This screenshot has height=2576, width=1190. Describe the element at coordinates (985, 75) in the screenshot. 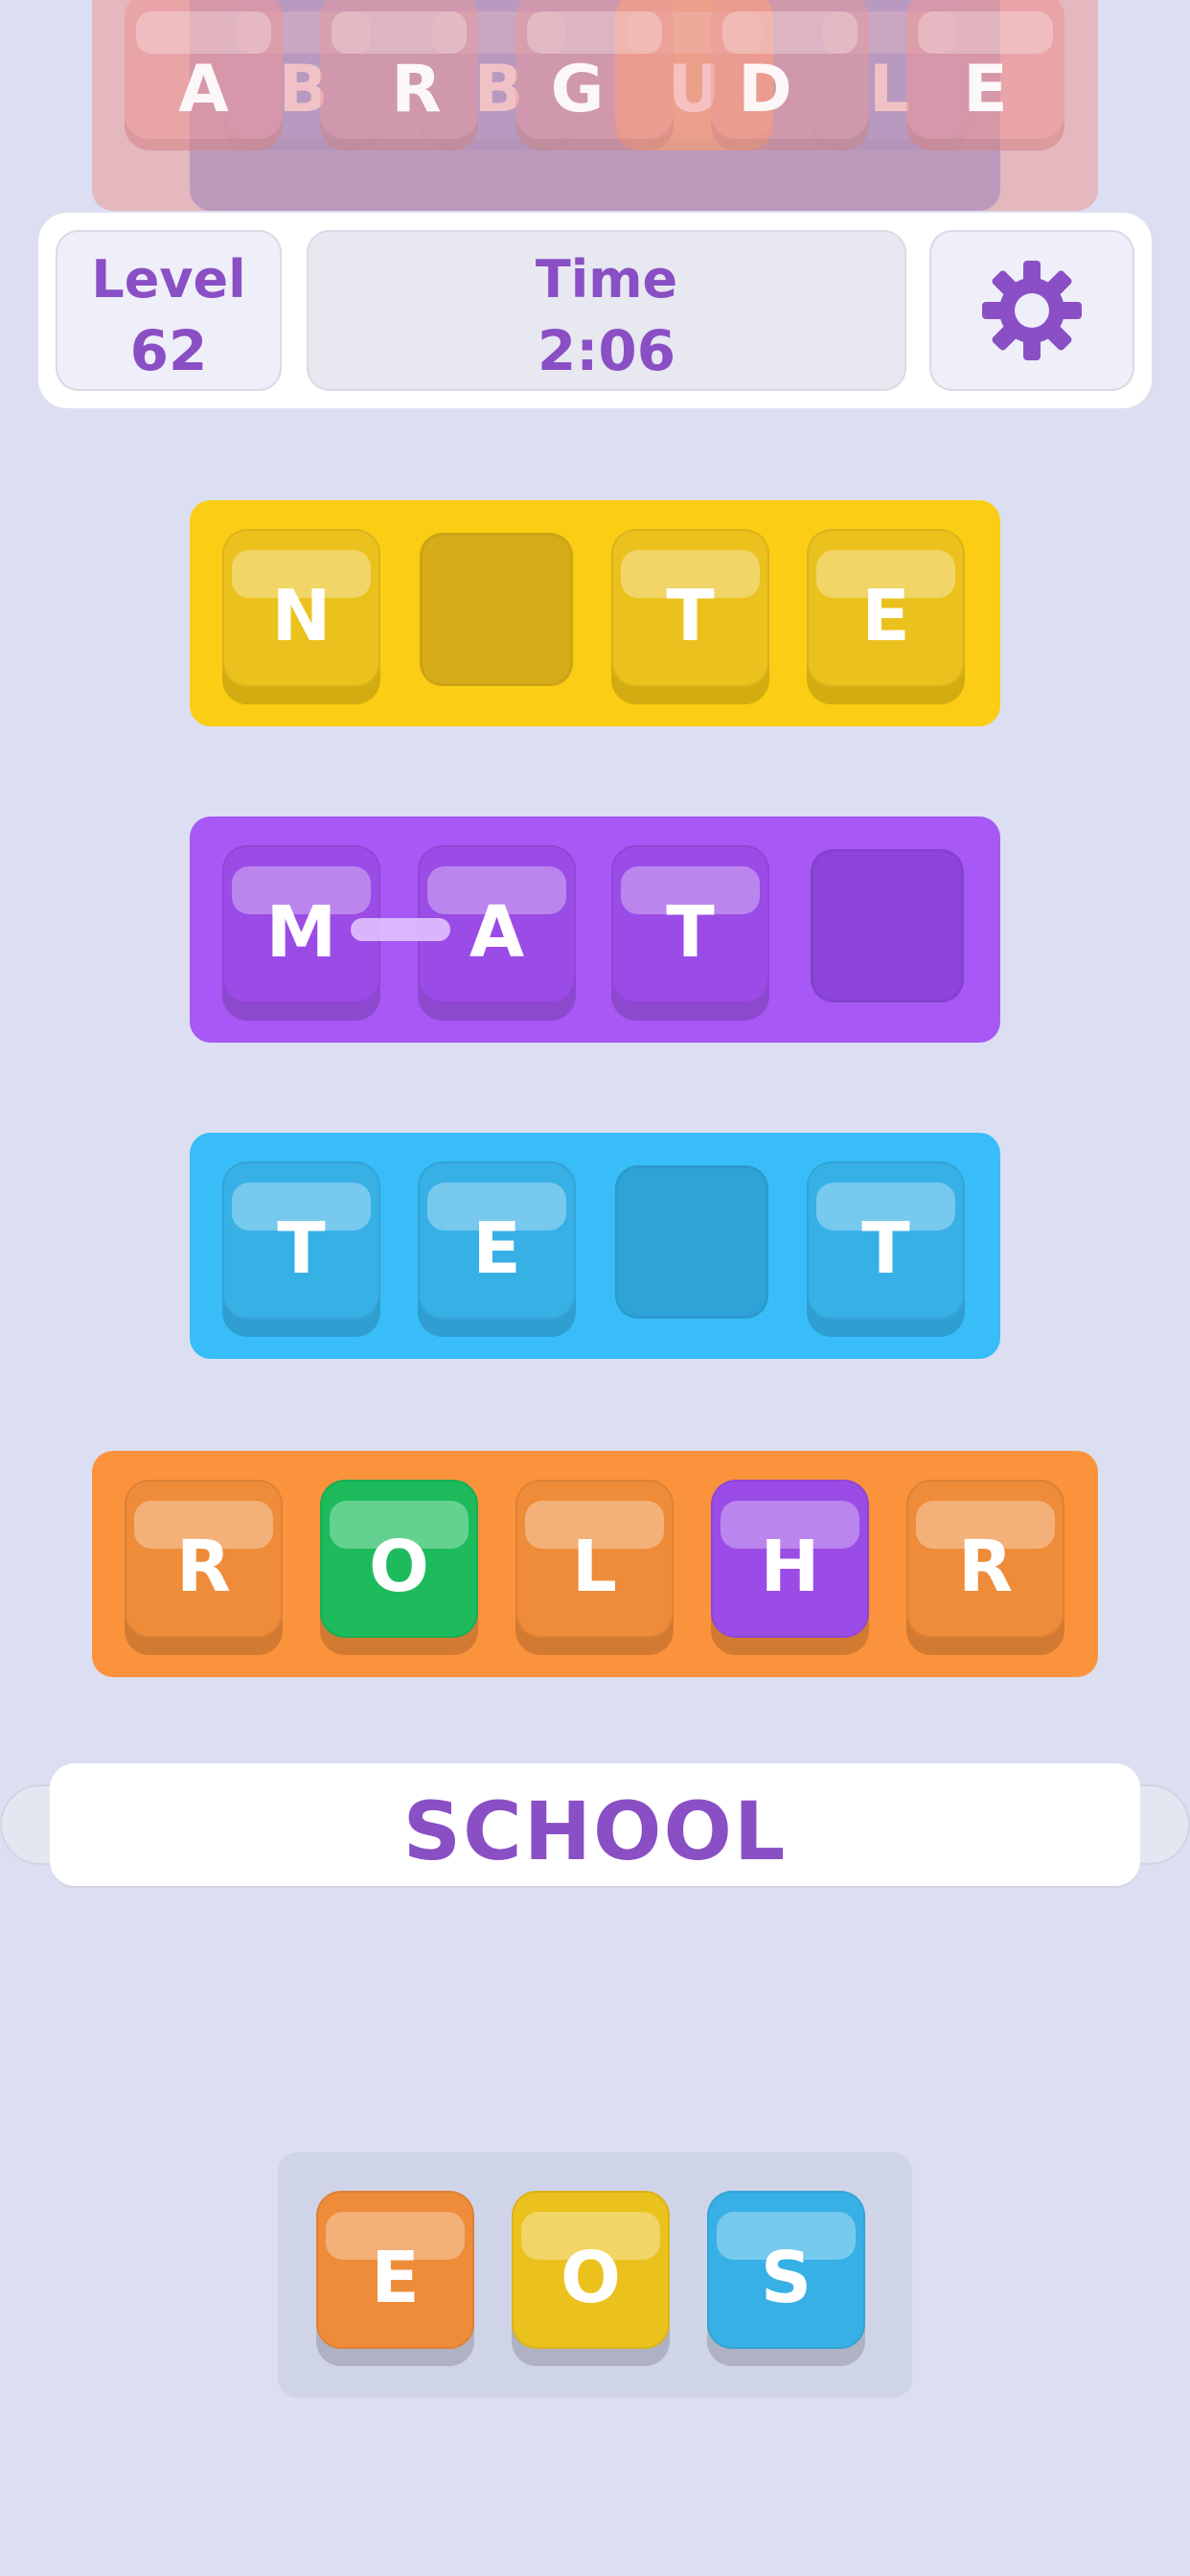

I see `faded-tile: E` at that location.